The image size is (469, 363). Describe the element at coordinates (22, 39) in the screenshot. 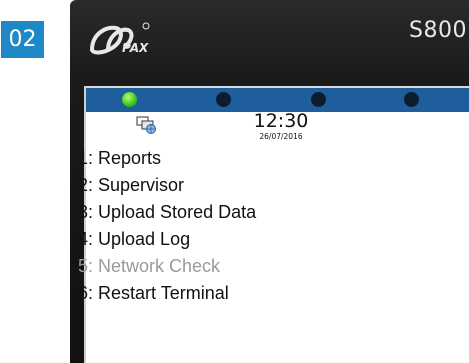

I see `step-number-badge: 02` at that location.